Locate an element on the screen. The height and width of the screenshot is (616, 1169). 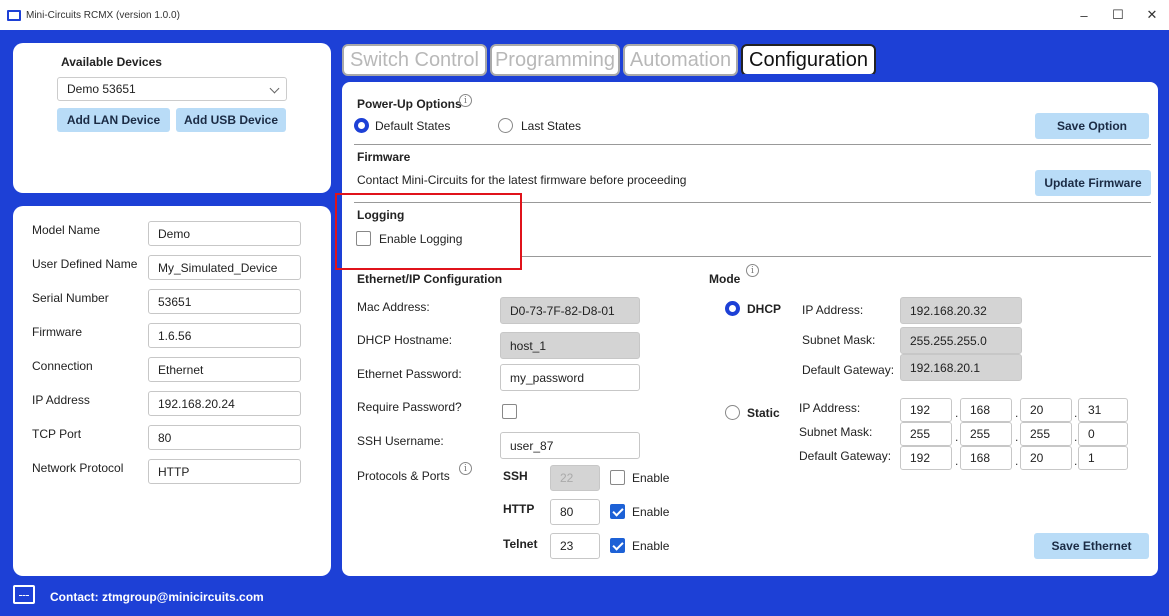
window-controls: – ☐ ✕ is located at coordinates (1118, 15).